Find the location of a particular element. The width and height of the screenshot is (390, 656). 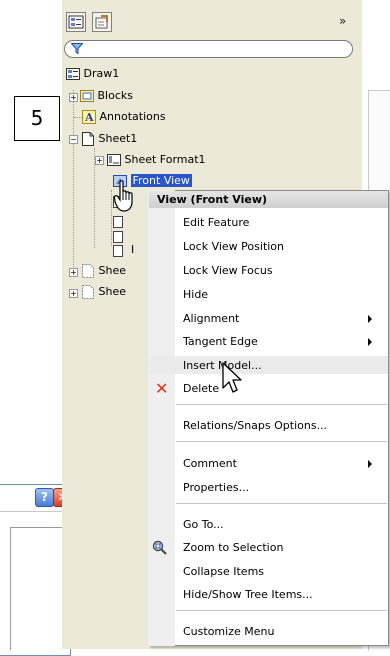

help-button: ? is located at coordinates (44, 497).